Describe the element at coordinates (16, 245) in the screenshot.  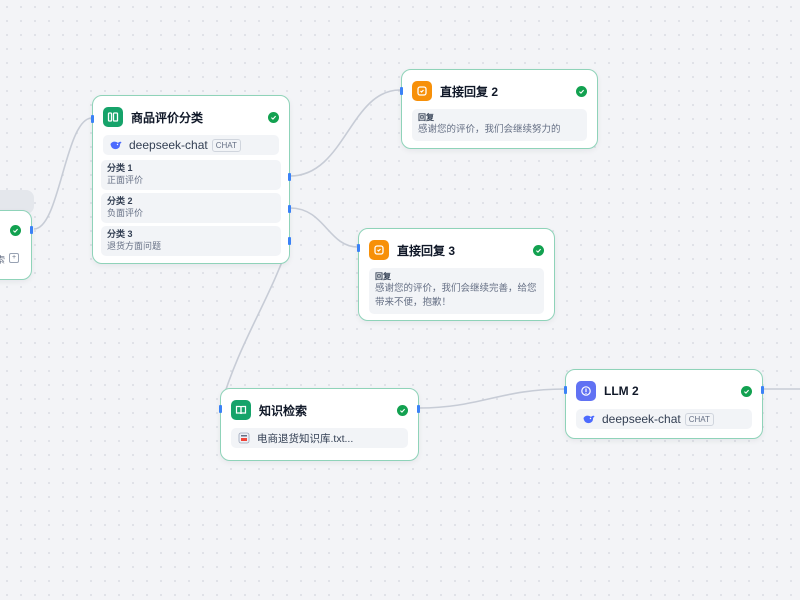
I see `start-node-partial: 索 +` at that location.